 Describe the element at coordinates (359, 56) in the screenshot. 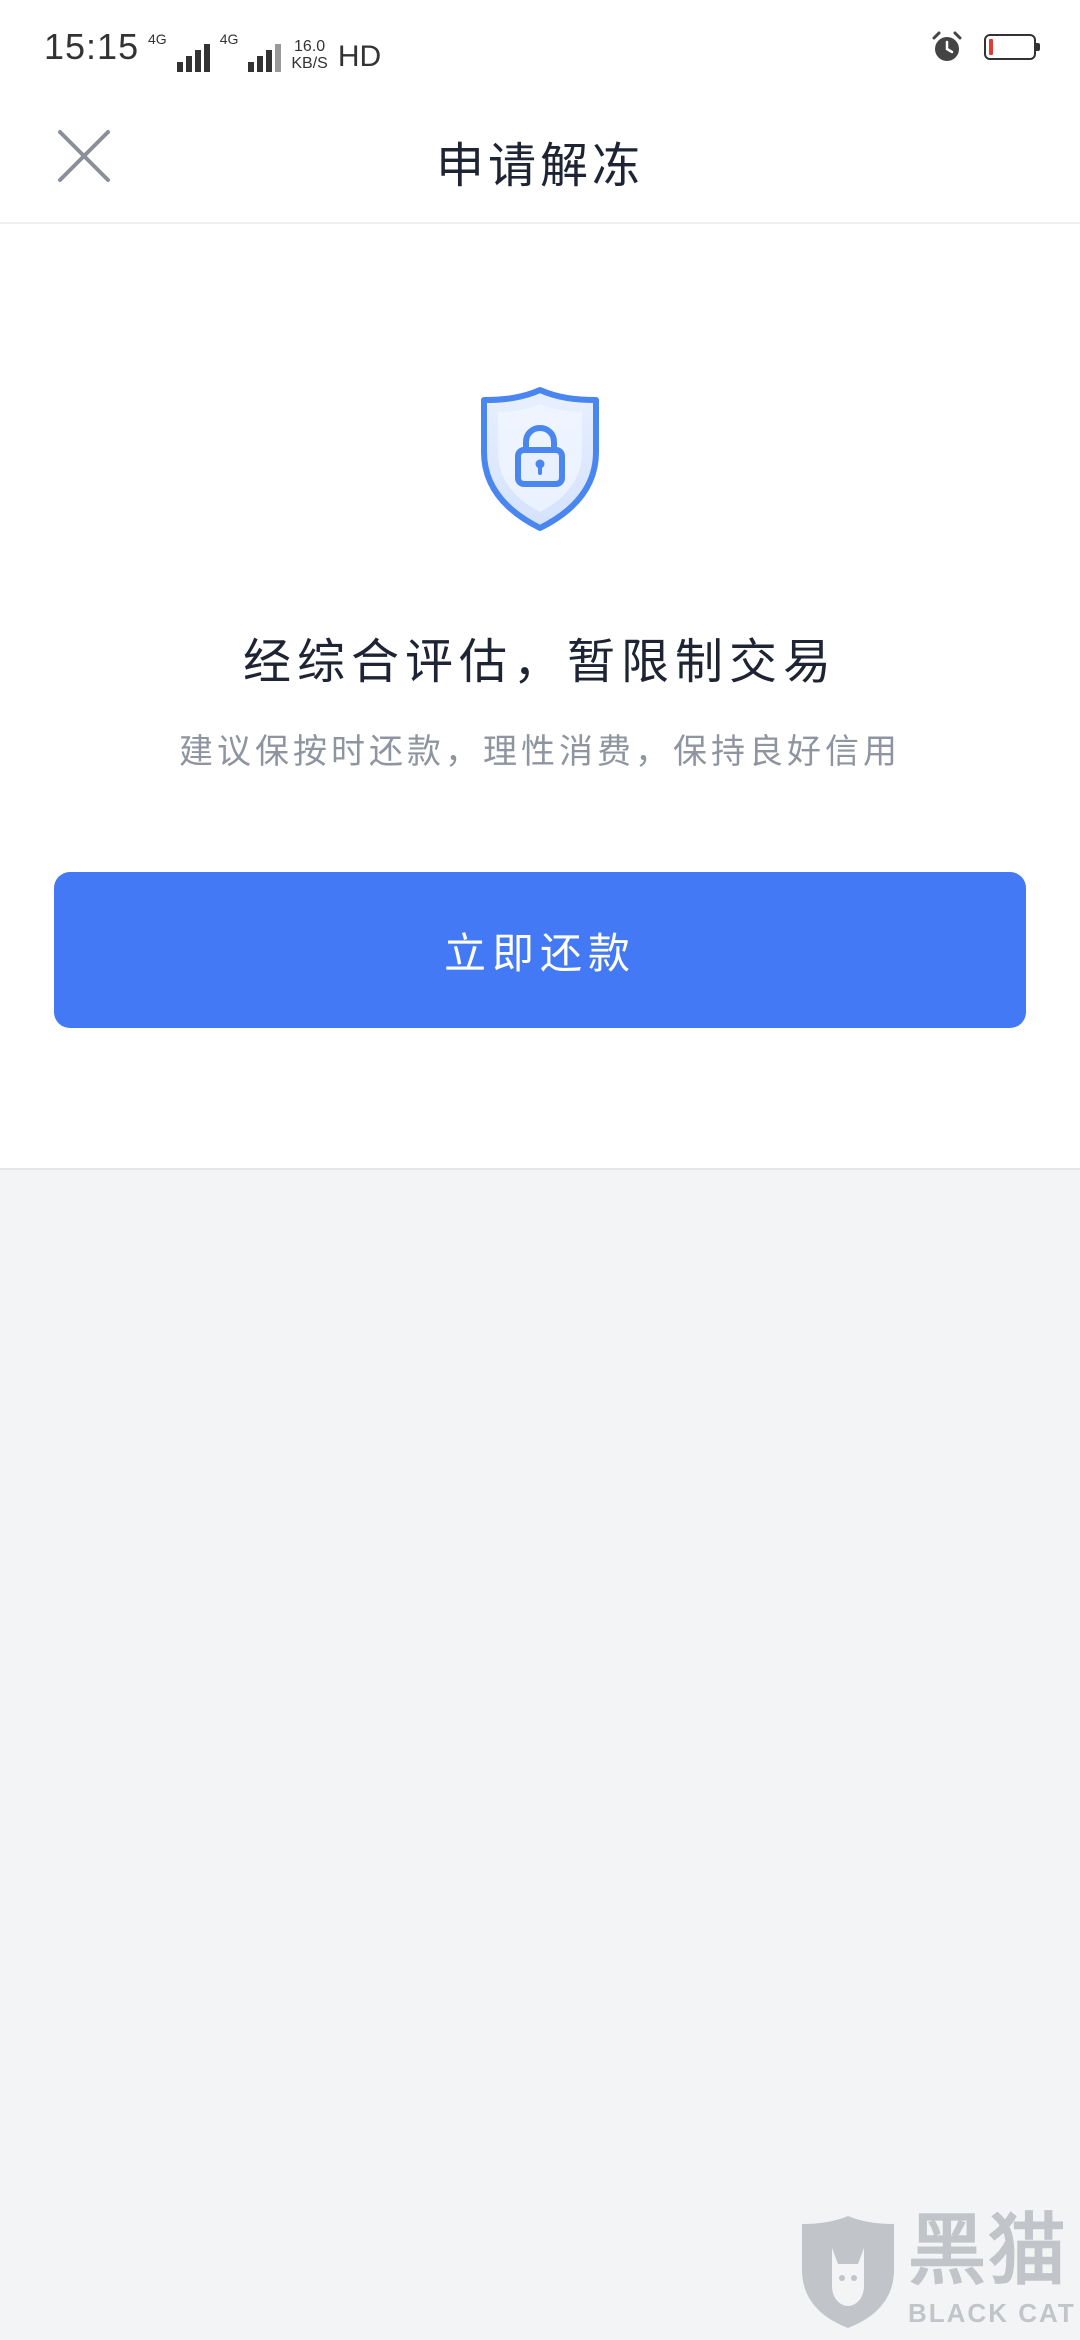

I see `hd-label: HD` at that location.